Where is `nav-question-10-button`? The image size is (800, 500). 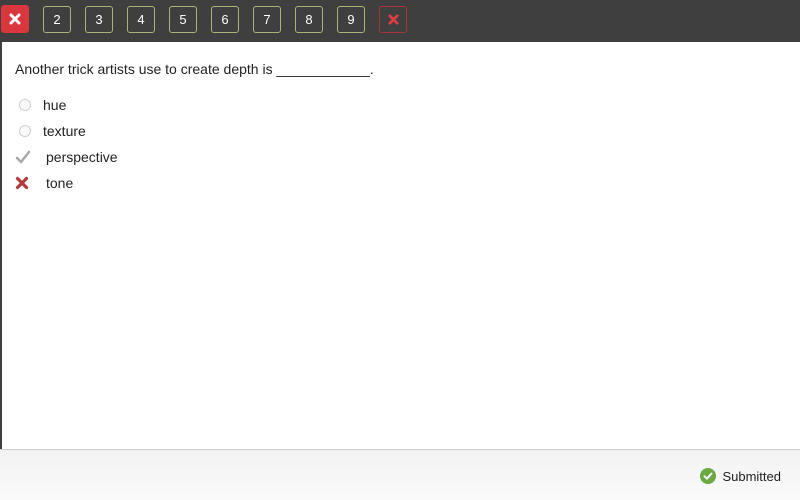
nav-question-10-button is located at coordinates (393, 19).